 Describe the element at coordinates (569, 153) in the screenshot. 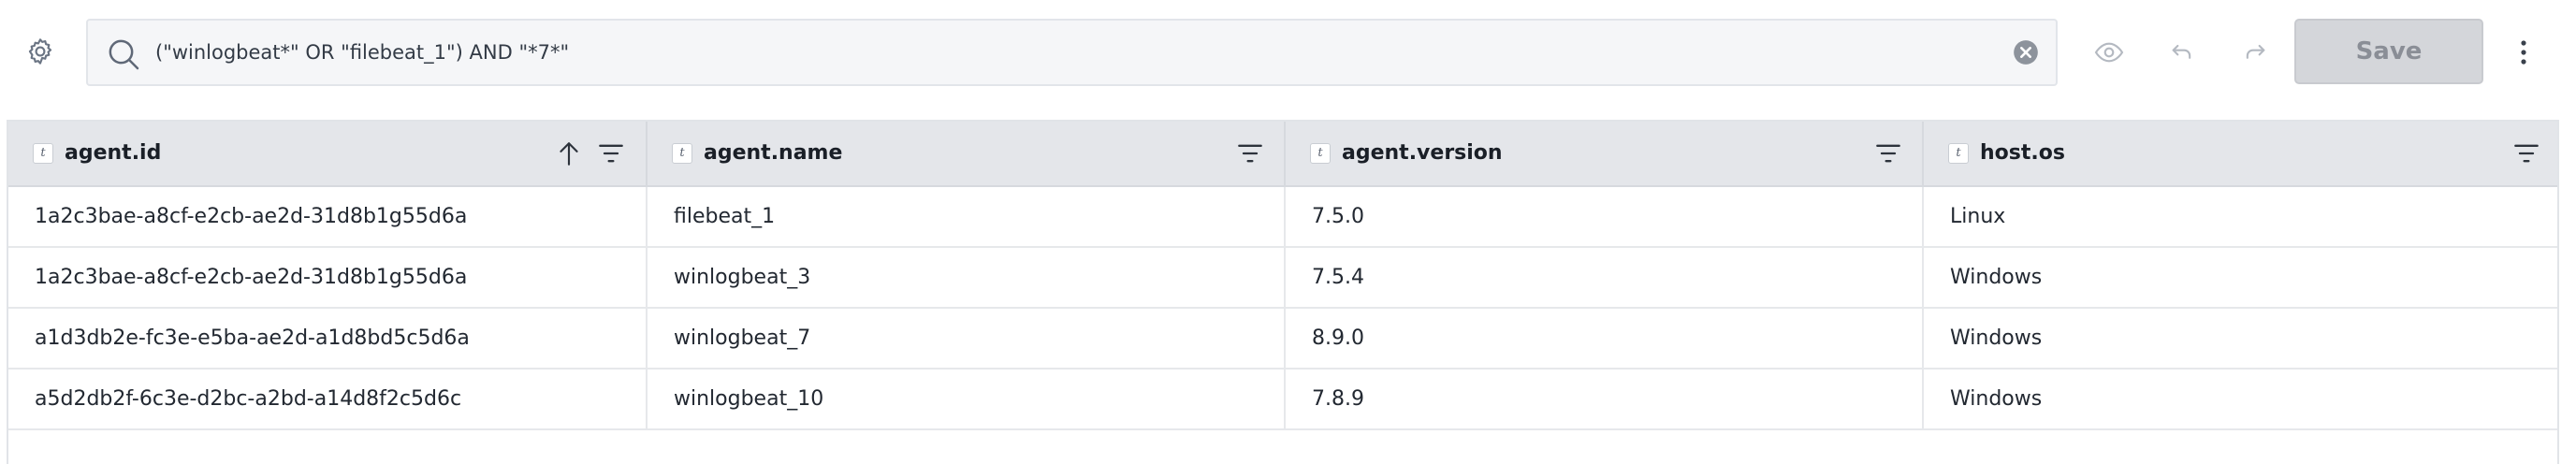

I see `sort-ascending-icon` at that location.